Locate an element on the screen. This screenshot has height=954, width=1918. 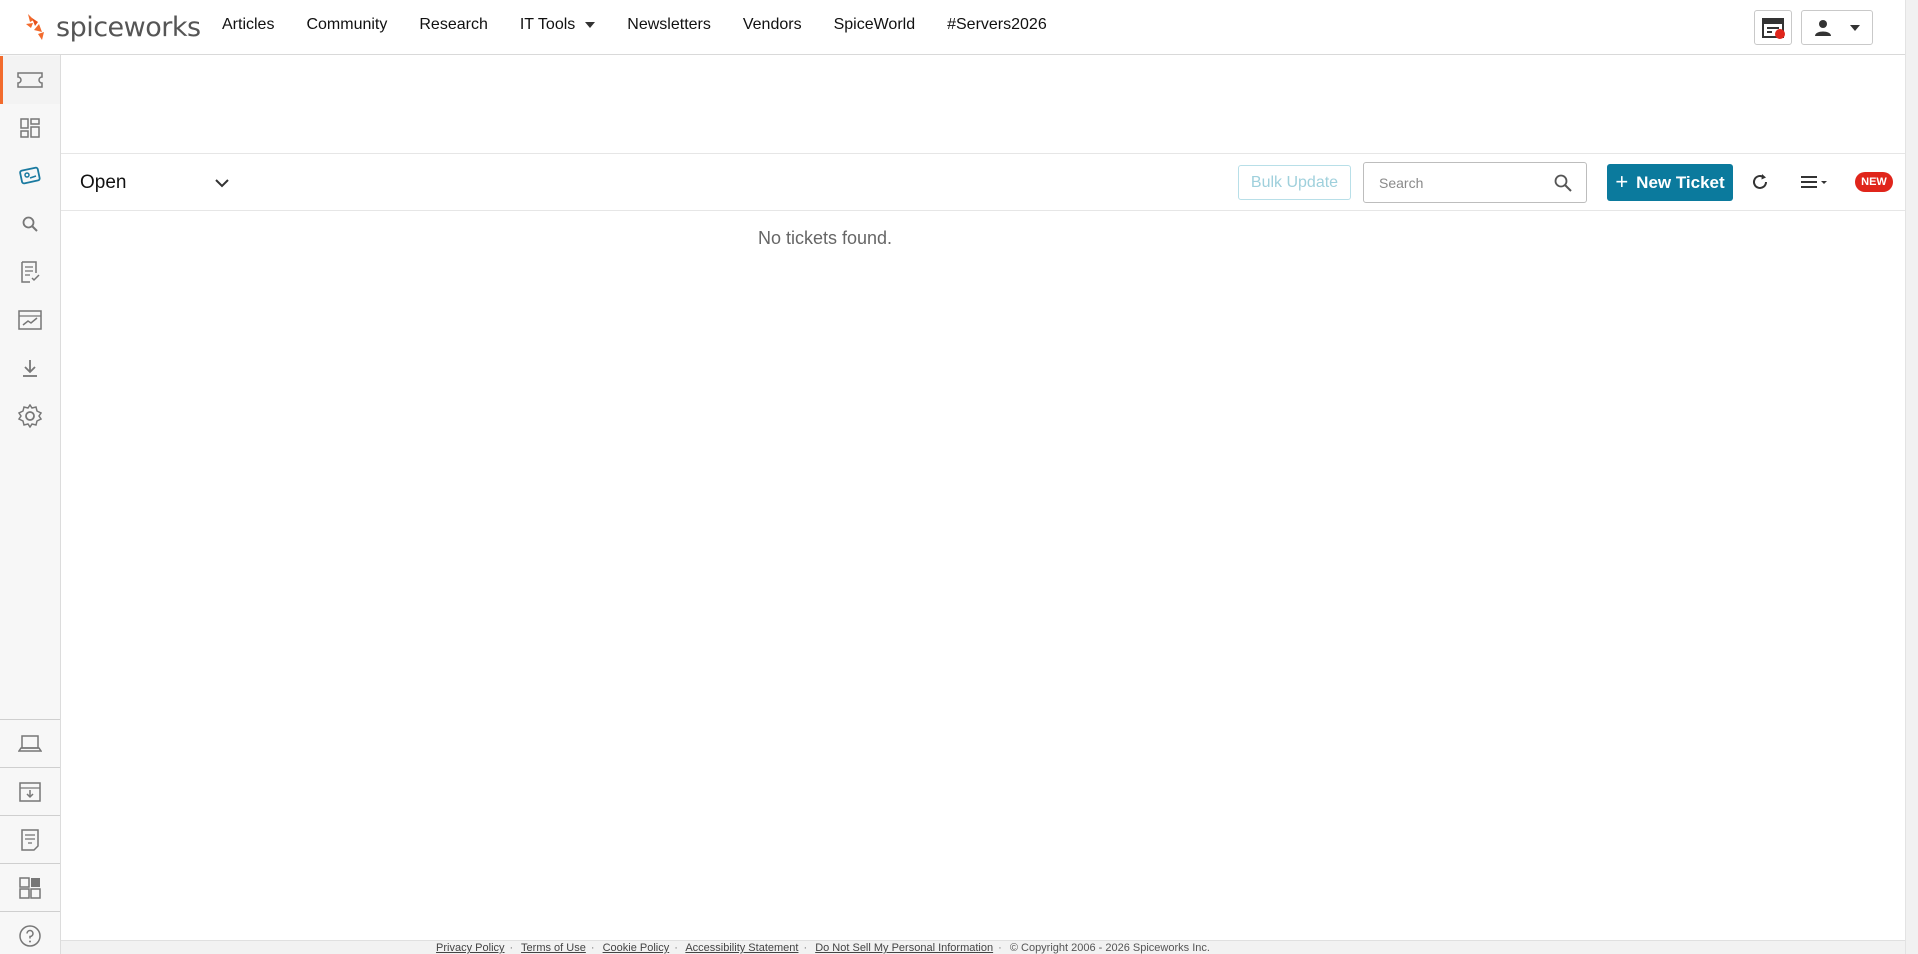
sidebar-item-devices is located at coordinates (30, 744).